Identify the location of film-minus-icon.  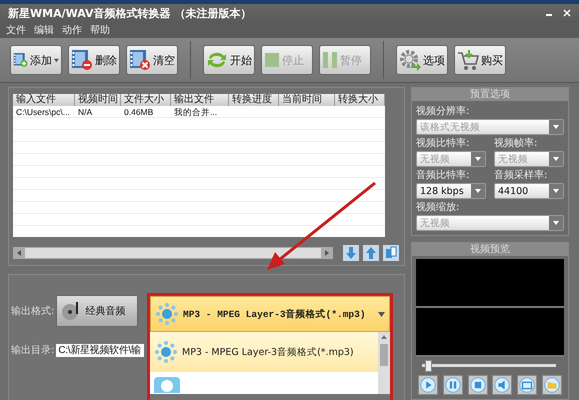
(82, 60).